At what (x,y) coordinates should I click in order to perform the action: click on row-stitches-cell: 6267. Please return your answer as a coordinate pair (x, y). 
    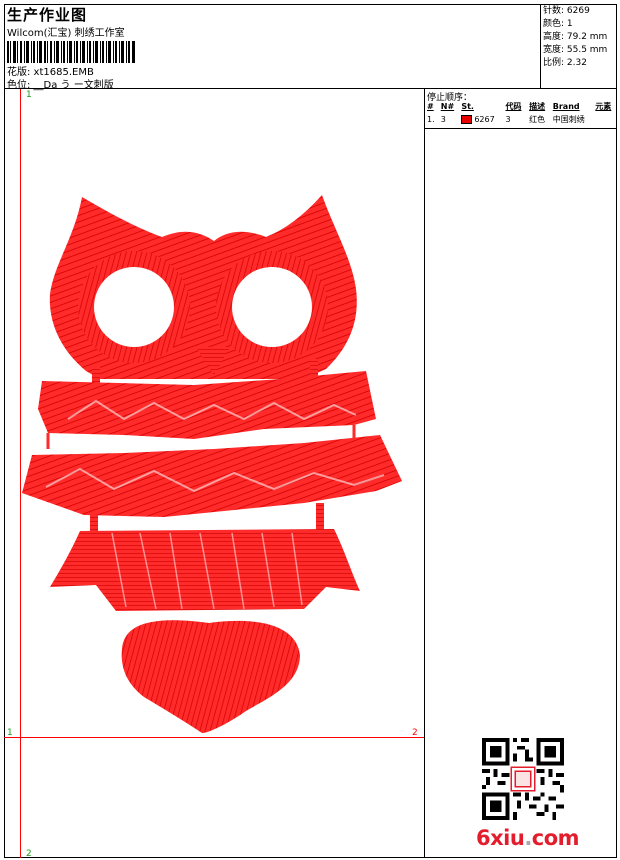
    Looking at the image, I should click on (481, 119).